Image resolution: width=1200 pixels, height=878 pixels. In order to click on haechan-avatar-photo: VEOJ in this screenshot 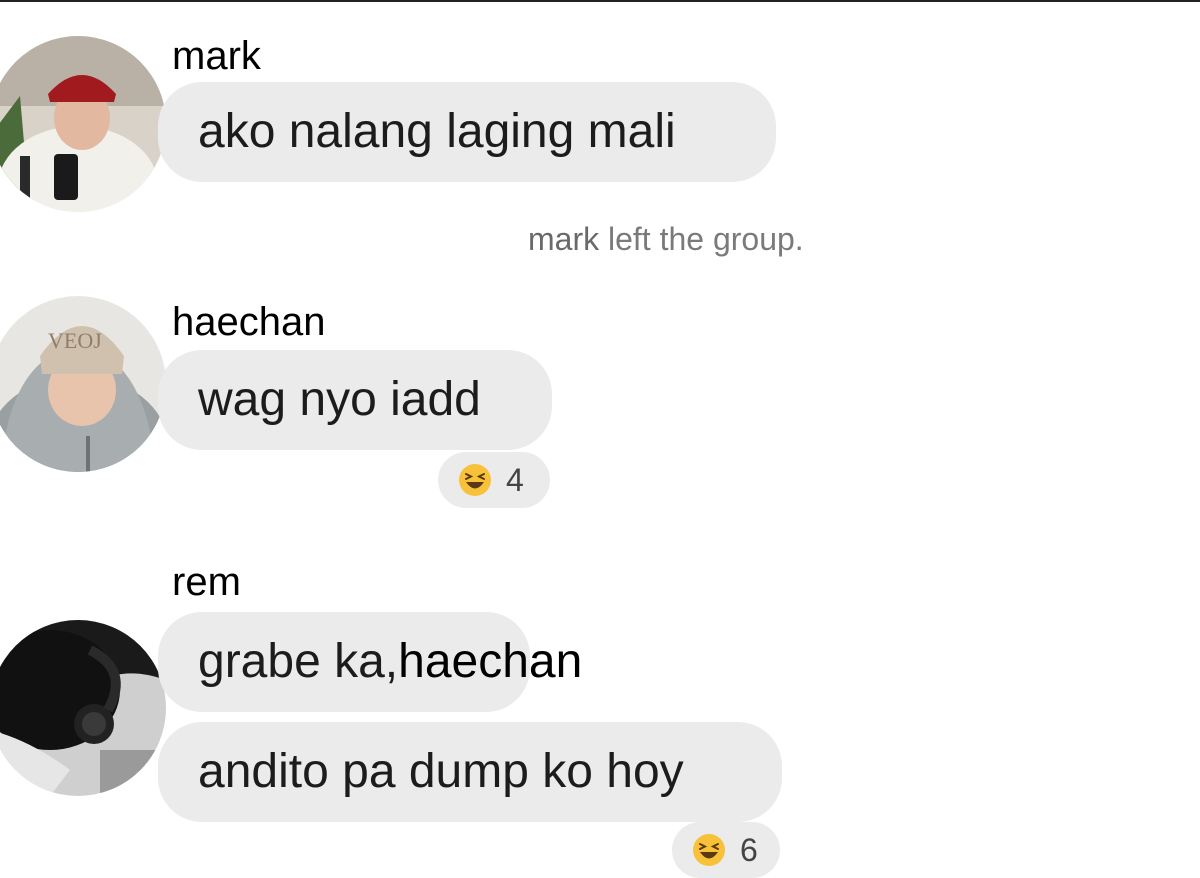, I will do `click(83, 384)`.